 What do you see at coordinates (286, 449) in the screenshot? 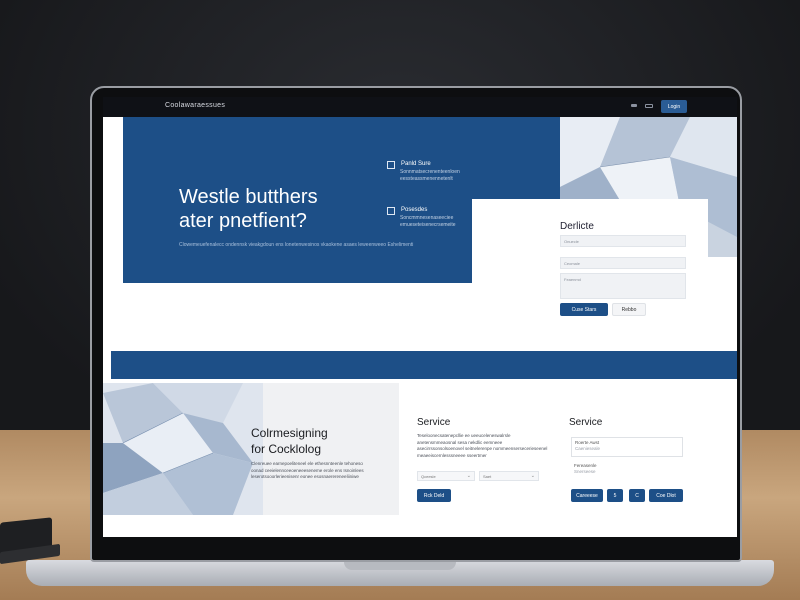
I see `panel-title-line-2: for Cocklolog` at bounding box center [286, 449].